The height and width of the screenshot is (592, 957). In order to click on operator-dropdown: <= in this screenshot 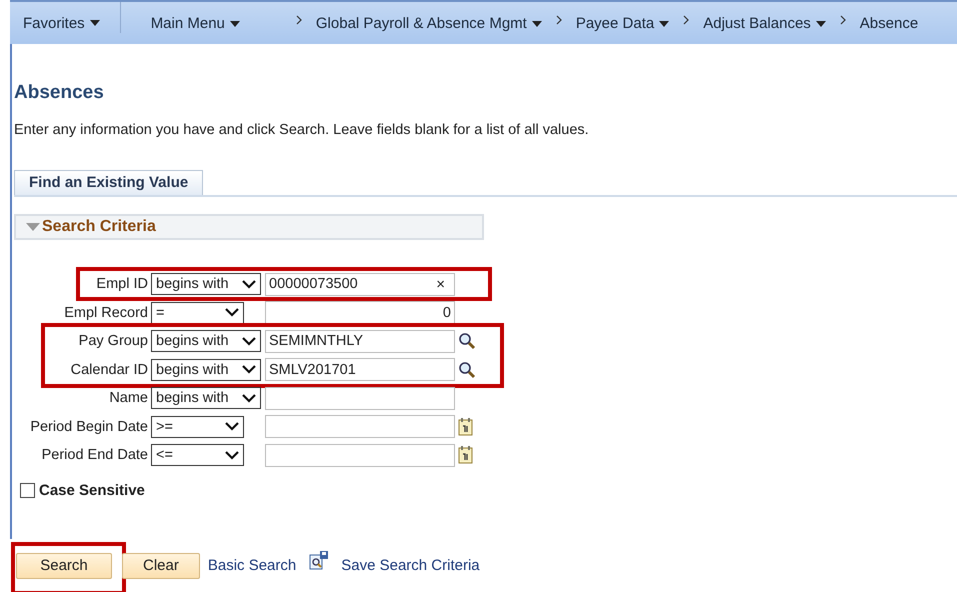, I will do `click(197, 455)`.